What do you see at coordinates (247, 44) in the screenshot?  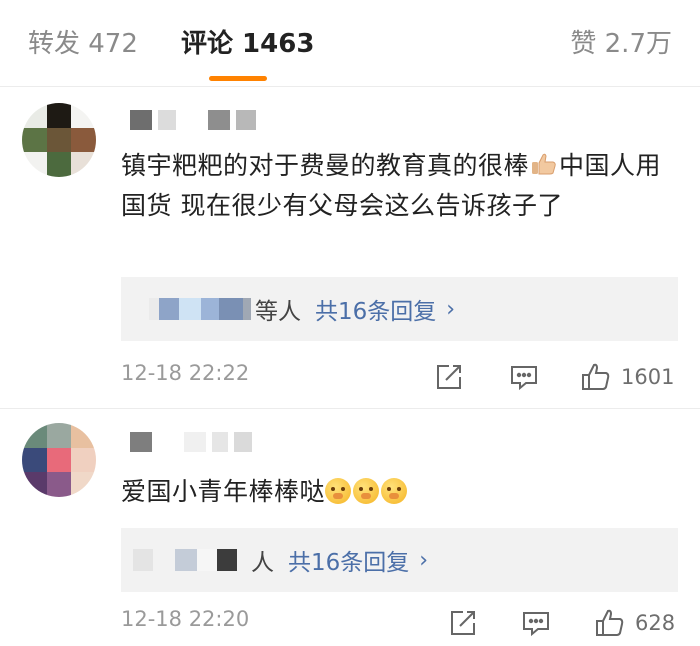 I see `tab-comments: 评论 1463` at bounding box center [247, 44].